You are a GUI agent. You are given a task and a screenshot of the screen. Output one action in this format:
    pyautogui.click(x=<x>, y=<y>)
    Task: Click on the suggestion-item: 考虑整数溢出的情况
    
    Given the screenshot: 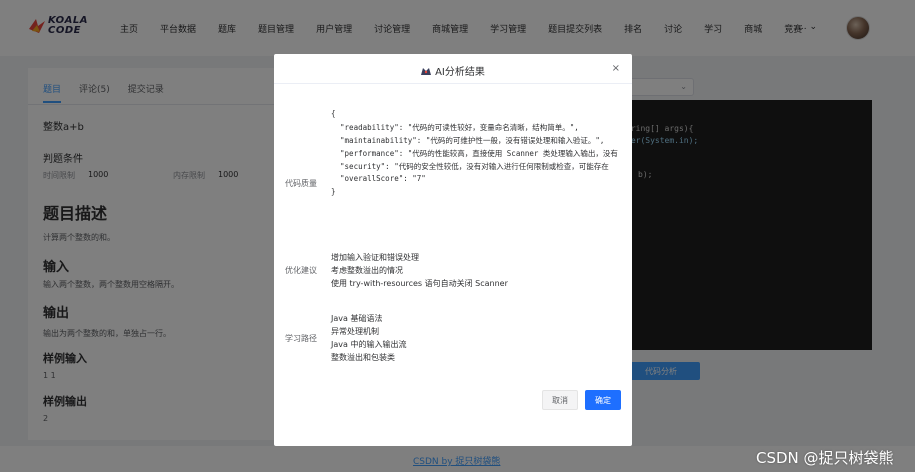 What is the action you would take?
    pyautogui.click(x=367, y=270)
    